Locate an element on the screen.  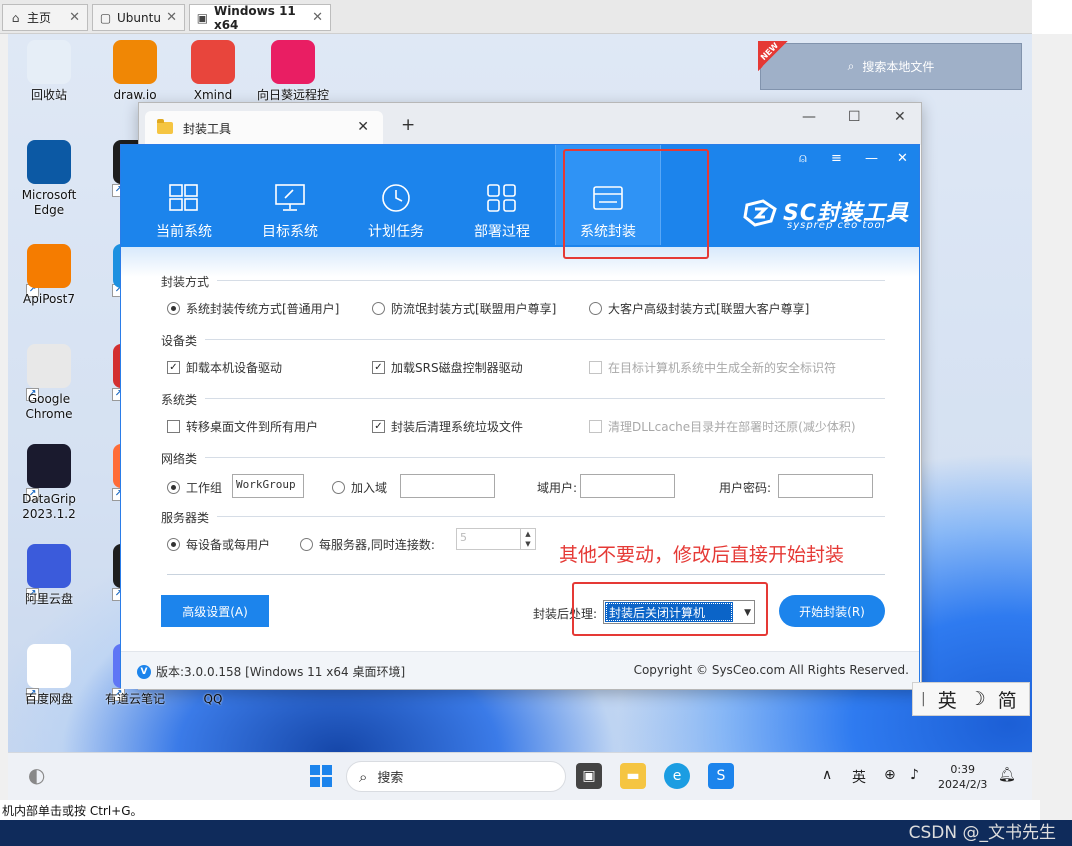
stepper-arrows-icon: ▲ ▼ is located at coordinates (527, 539).